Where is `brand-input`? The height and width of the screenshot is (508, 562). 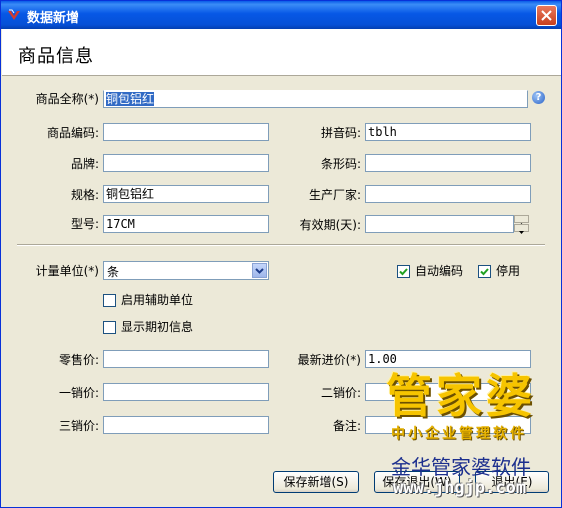 brand-input is located at coordinates (186, 163).